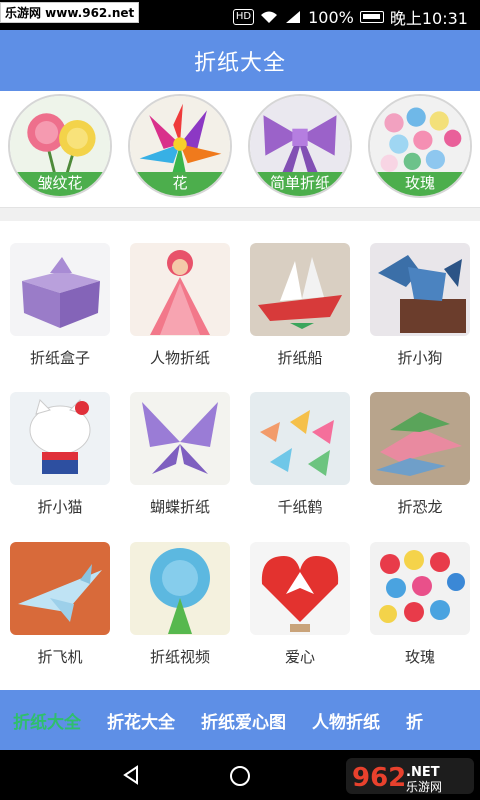 The width and height of the screenshot is (480, 800). I want to click on tab-hearts: 折纸爱心图, so click(243, 720).